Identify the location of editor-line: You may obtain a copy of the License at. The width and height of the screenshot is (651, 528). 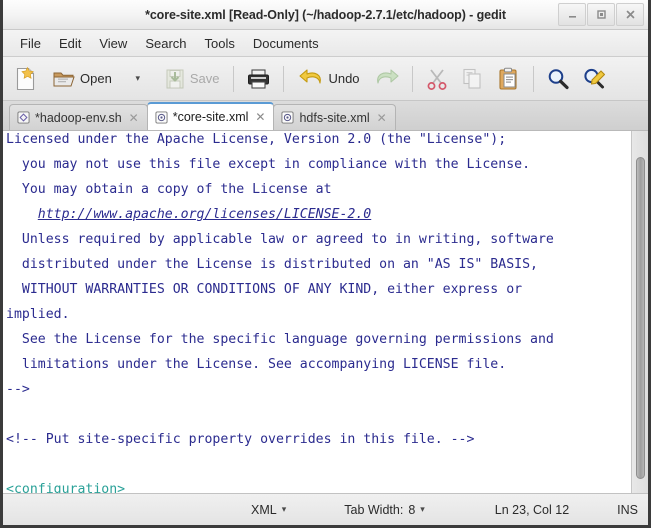
(169, 189).